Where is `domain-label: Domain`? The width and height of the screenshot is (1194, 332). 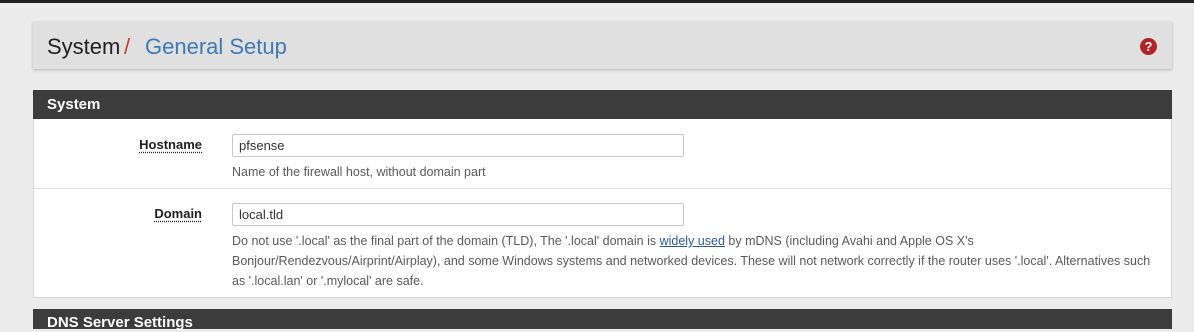 domain-label: Domain is located at coordinates (178, 213).